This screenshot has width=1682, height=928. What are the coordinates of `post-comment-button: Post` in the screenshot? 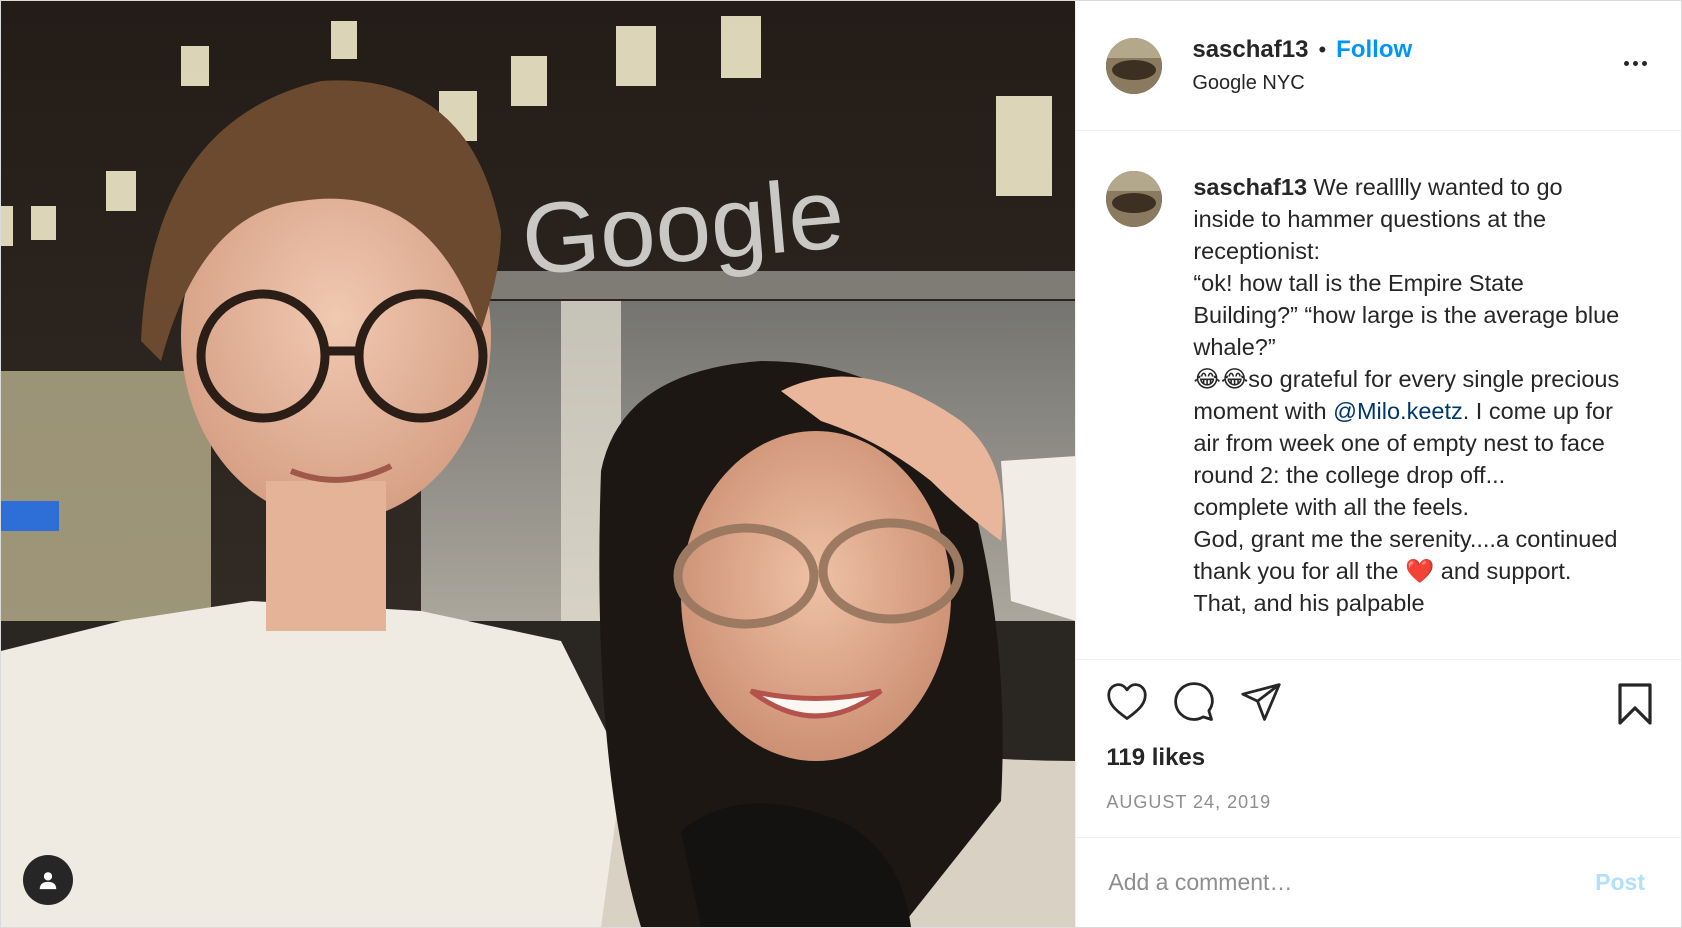 It's located at (1620, 882).